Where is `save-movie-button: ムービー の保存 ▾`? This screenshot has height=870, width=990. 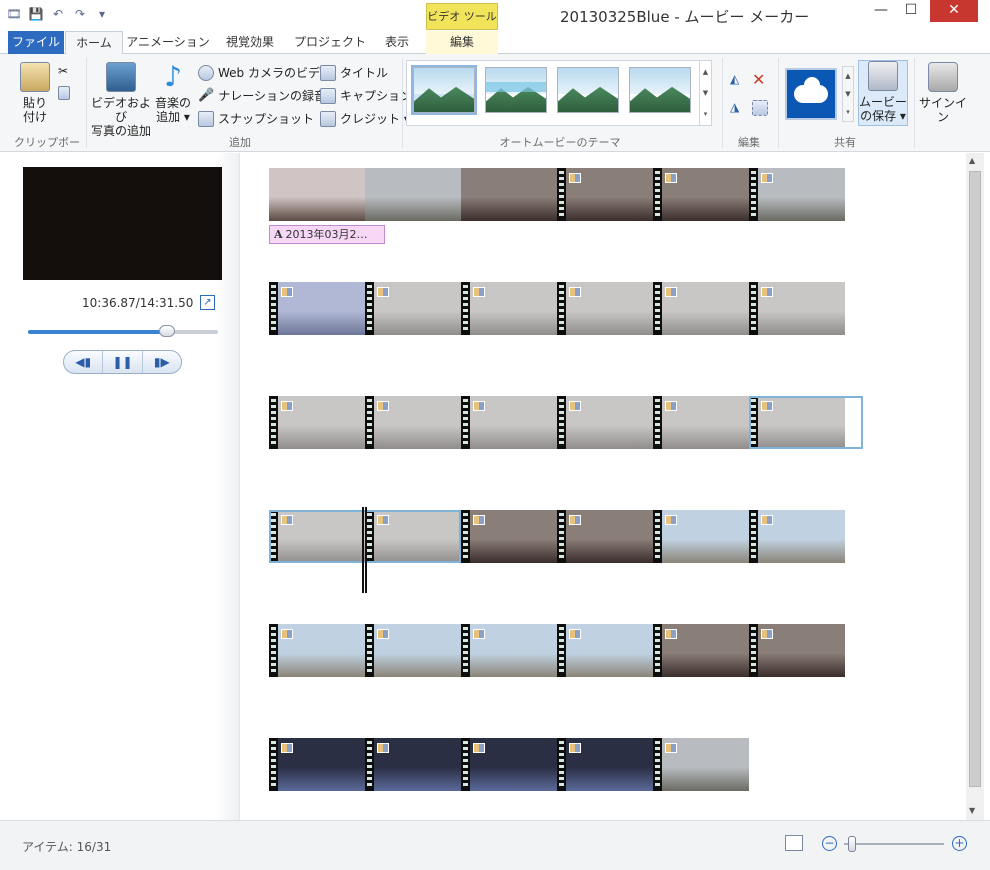 save-movie-button: ムービー の保存 ▾ is located at coordinates (883, 93).